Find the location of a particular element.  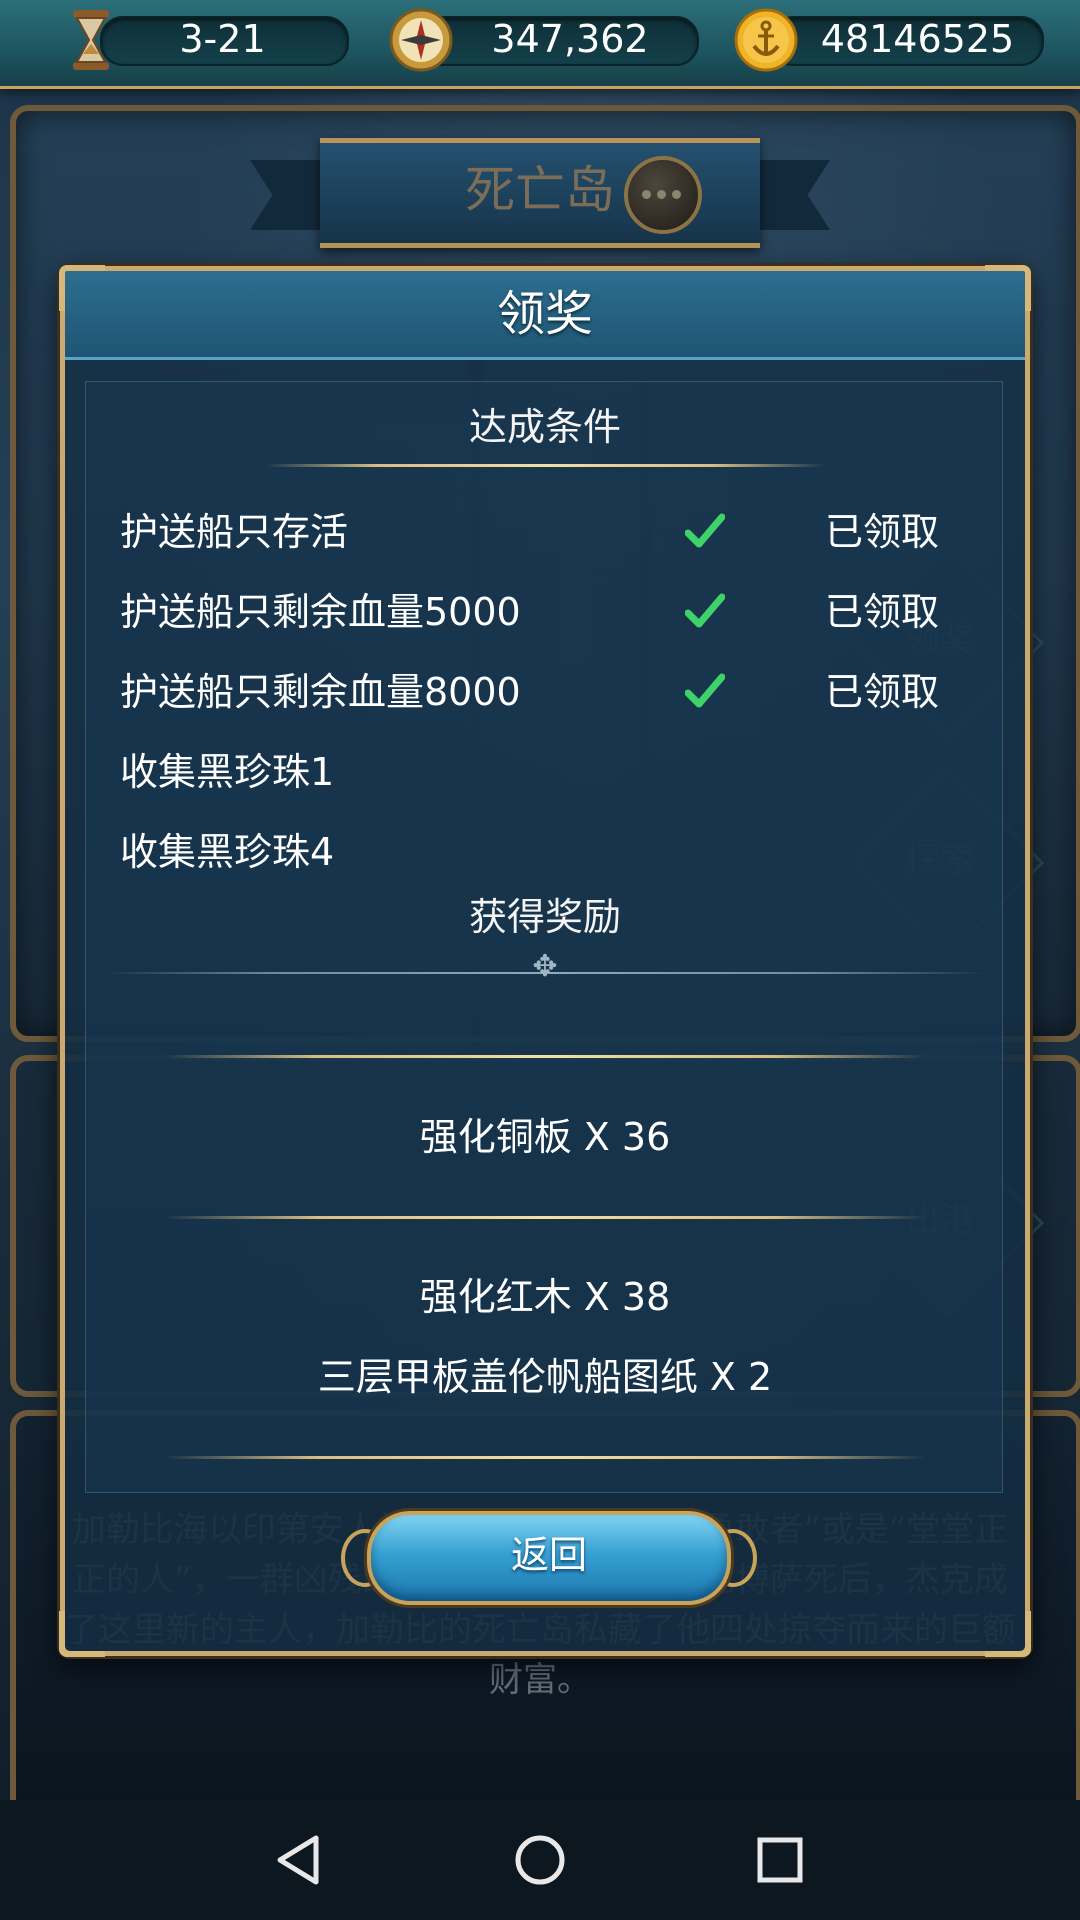

resource-bar: 3-21 347,362 48146525 is located at coordinates (540, 44).